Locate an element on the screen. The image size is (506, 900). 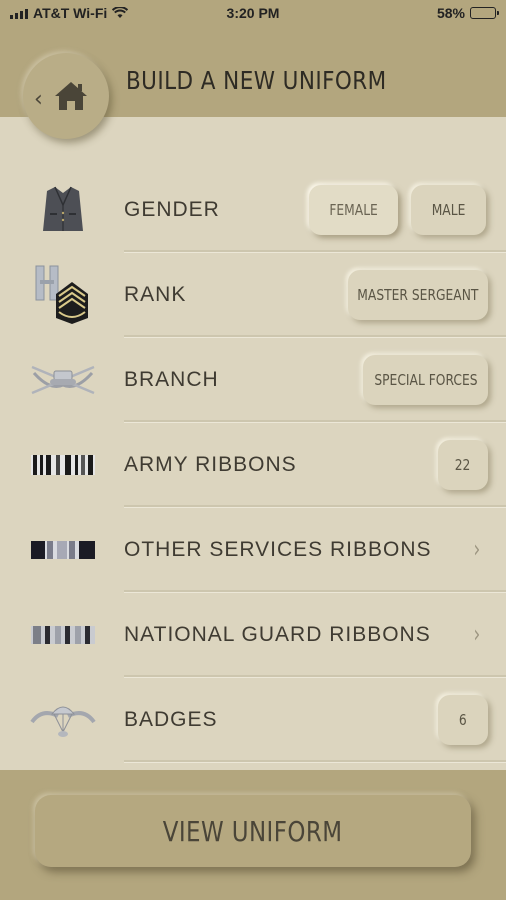
battery-group: 58% is located at coordinates (467, 13).